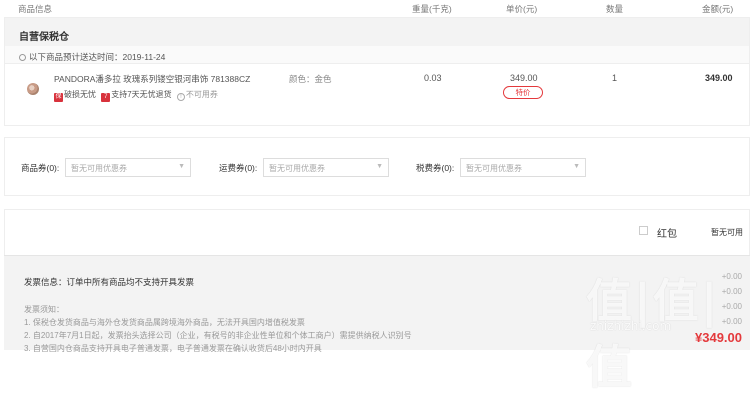  I want to click on redpacket-panel: 红包 暂无可用, so click(377, 232).